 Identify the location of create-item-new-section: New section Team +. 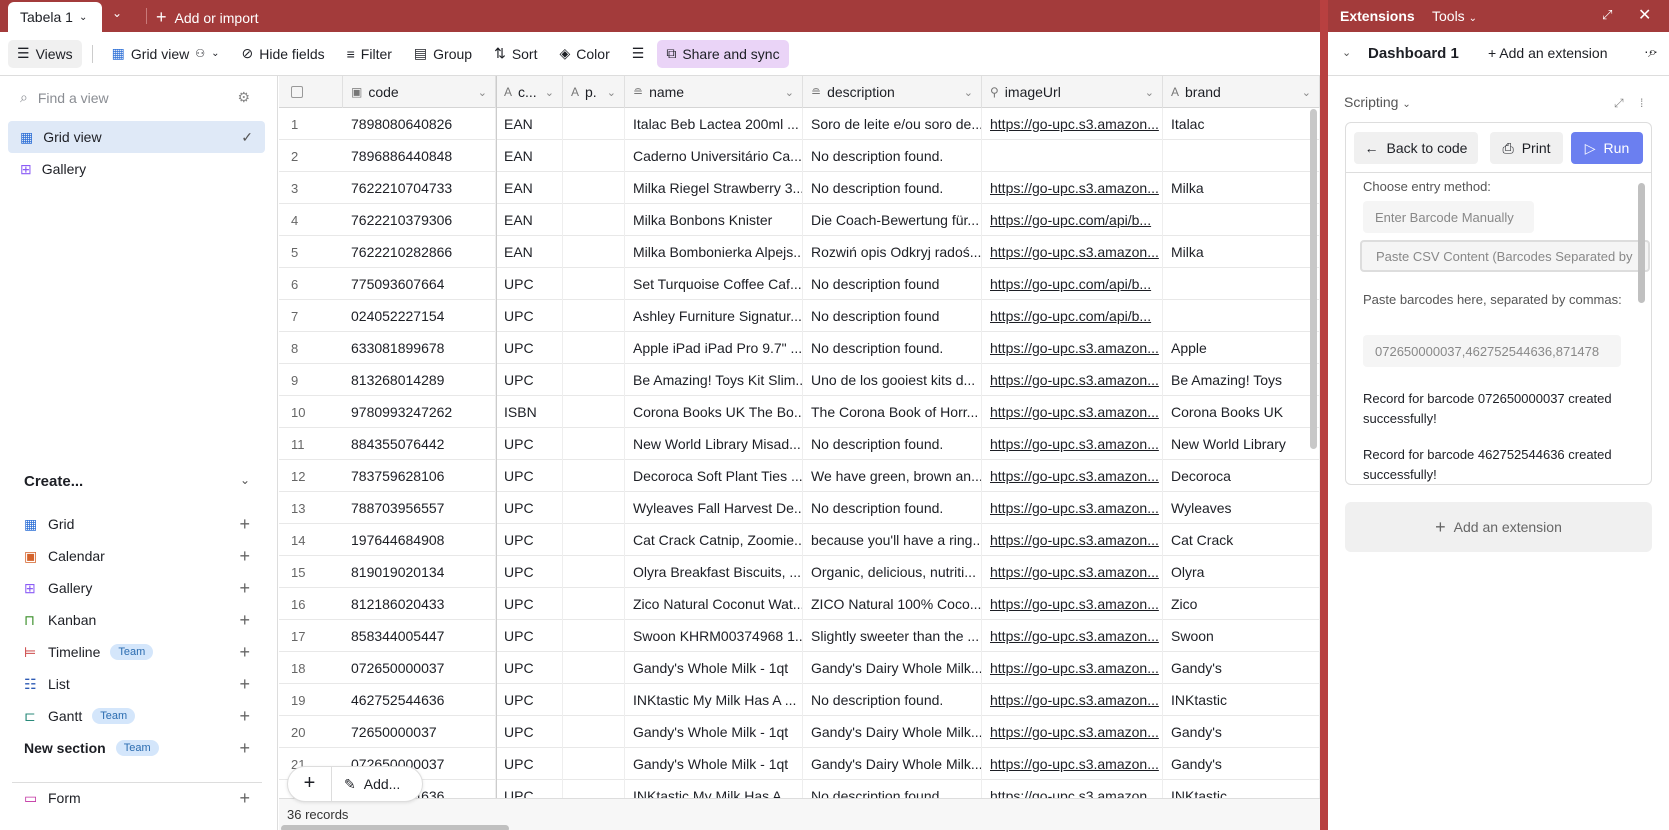
(137, 748).